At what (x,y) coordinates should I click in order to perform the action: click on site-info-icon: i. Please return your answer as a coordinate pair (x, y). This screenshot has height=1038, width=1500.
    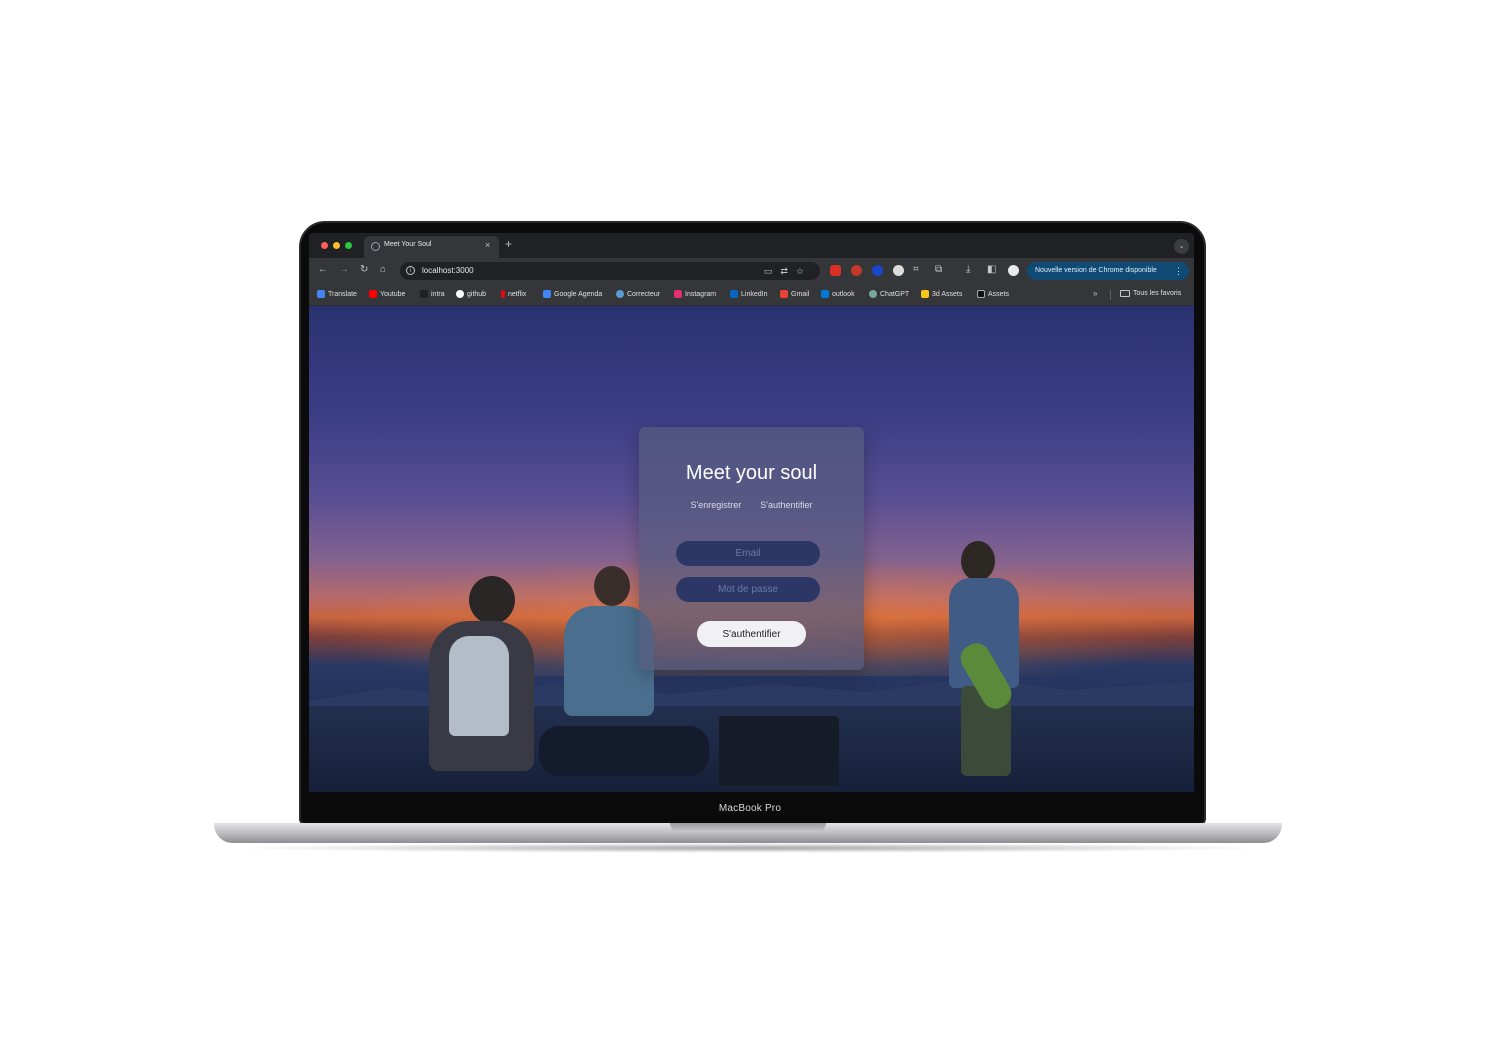
    Looking at the image, I should click on (410, 270).